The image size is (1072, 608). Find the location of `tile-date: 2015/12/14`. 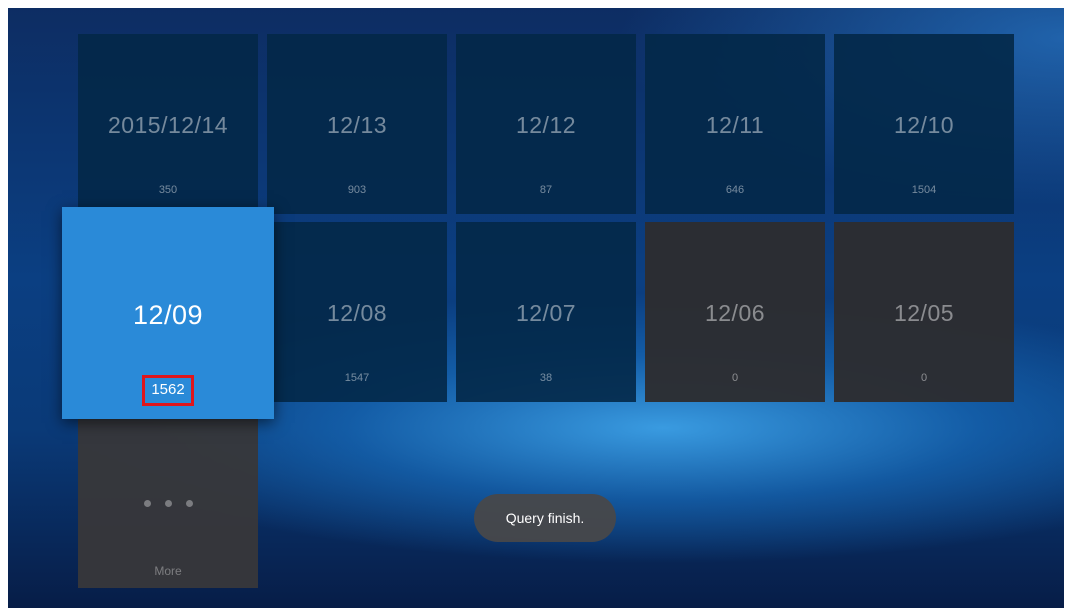

tile-date: 2015/12/14 is located at coordinates (168, 125).